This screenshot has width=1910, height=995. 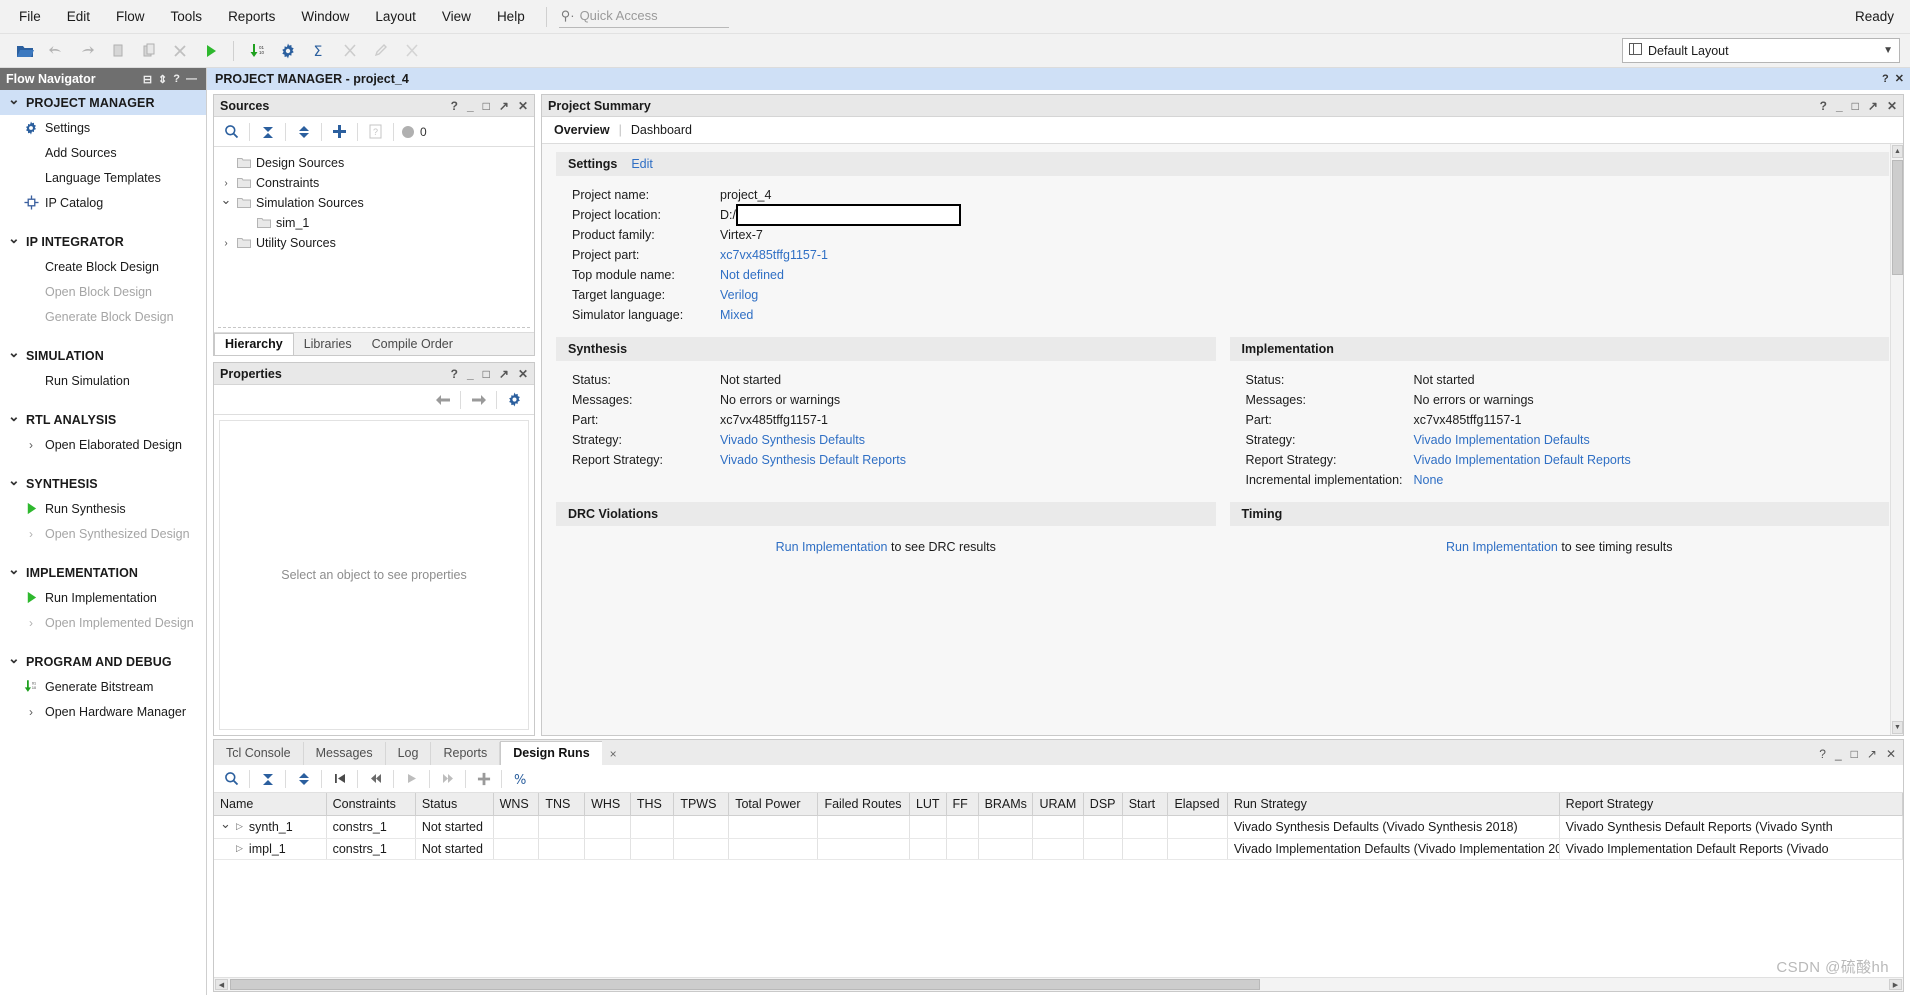 What do you see at coordinates (1897, 217) in the screenshot?
I see `scrollbar-thumb` at bounding box center [1897, 217].